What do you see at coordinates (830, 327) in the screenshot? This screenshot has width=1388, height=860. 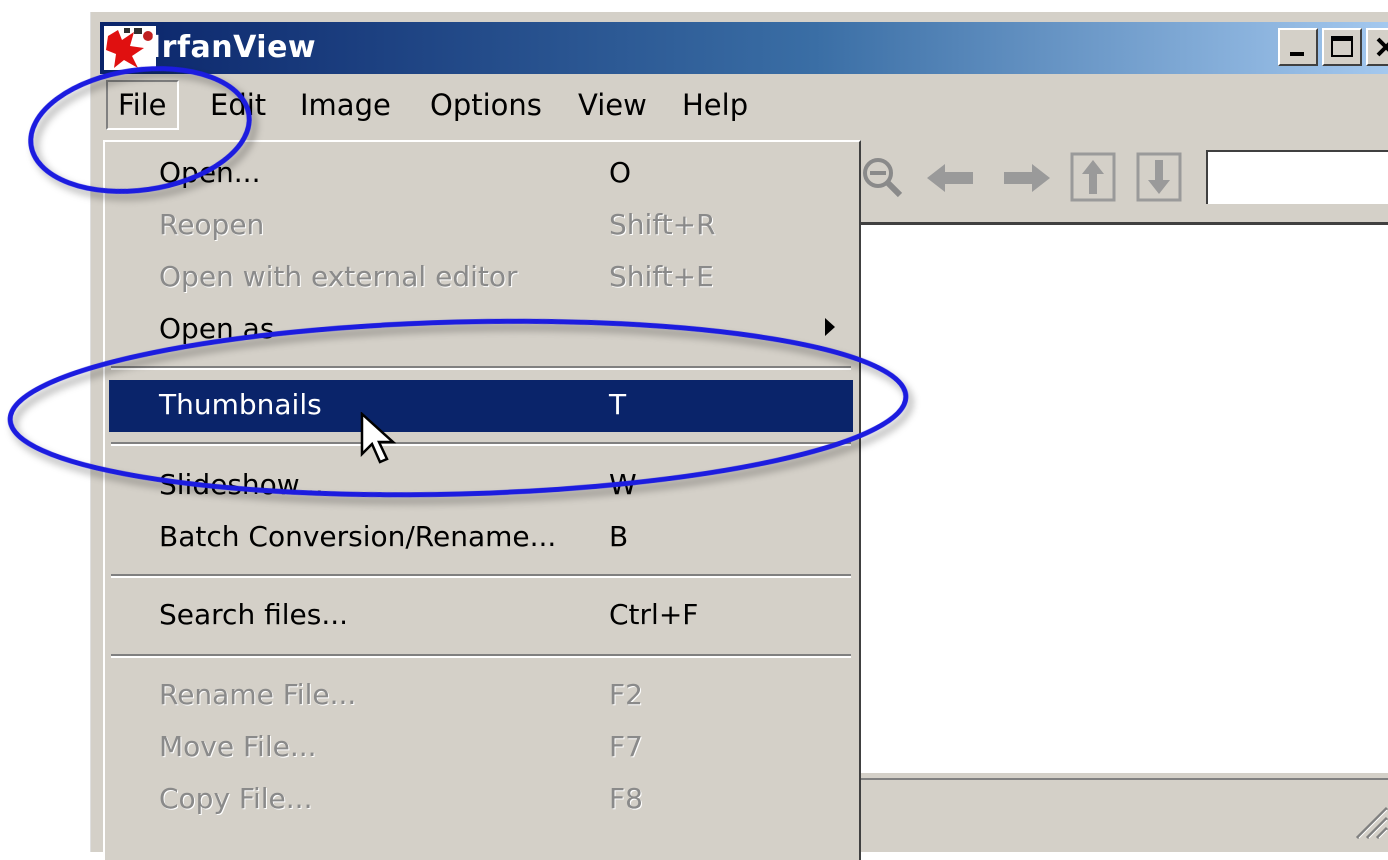 I see `submenu-arrow-icon` at bounding box center [830, 327].